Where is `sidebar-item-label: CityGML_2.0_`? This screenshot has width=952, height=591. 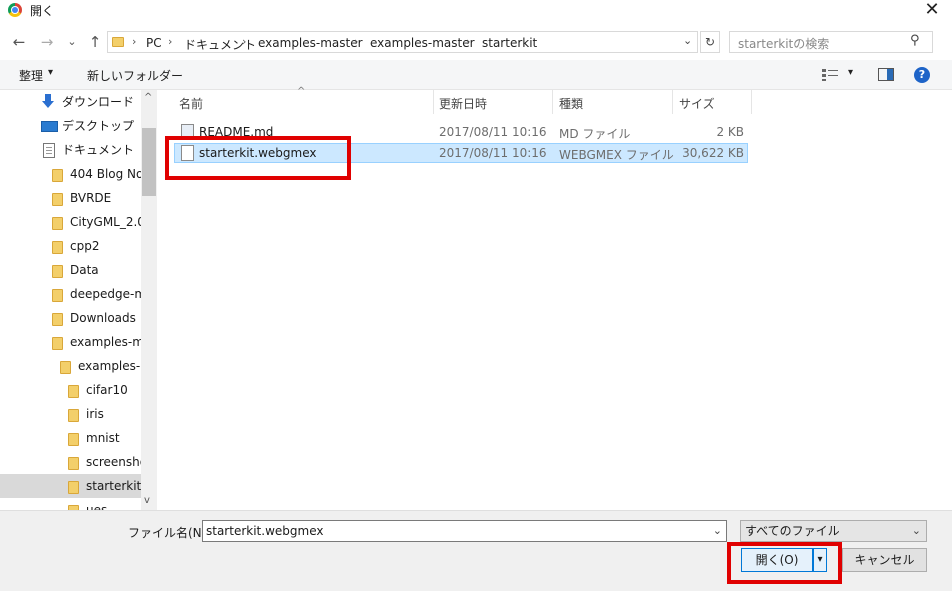 sidebar-item-label: CityGML_2.0_ is located at coordinates (105, 222).